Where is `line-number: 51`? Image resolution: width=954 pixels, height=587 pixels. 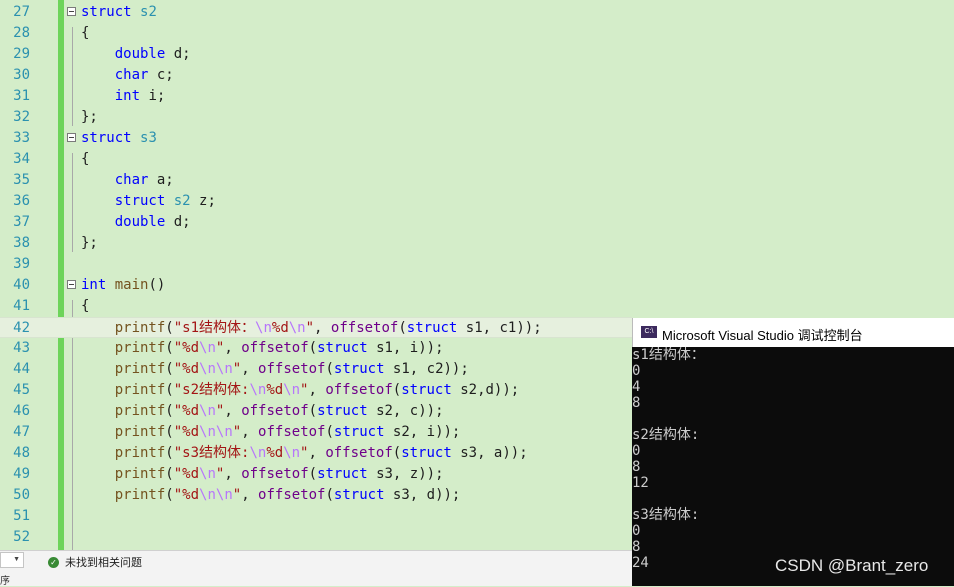
line-number: 51 is located at coordinates (21, 516).